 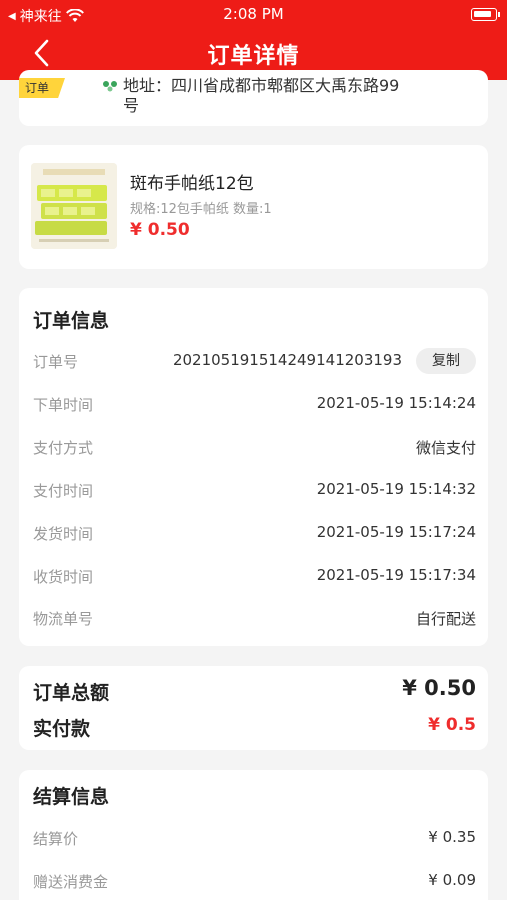 What do you see at coordinates (42, 88) in the screenshot?
I see `address-tag: 订单` at bounding box center [42, 88].